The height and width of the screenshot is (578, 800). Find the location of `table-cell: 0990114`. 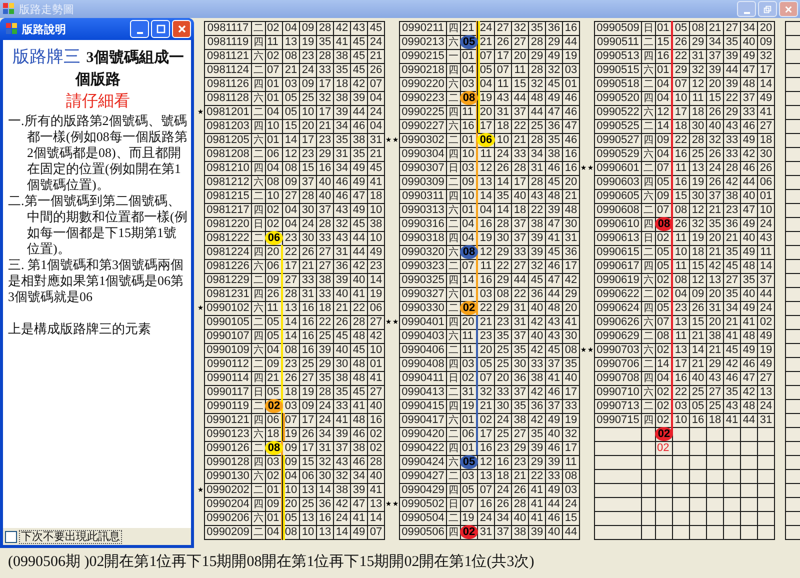

table-cell: 0990114 is located at coordinates (228, 378).